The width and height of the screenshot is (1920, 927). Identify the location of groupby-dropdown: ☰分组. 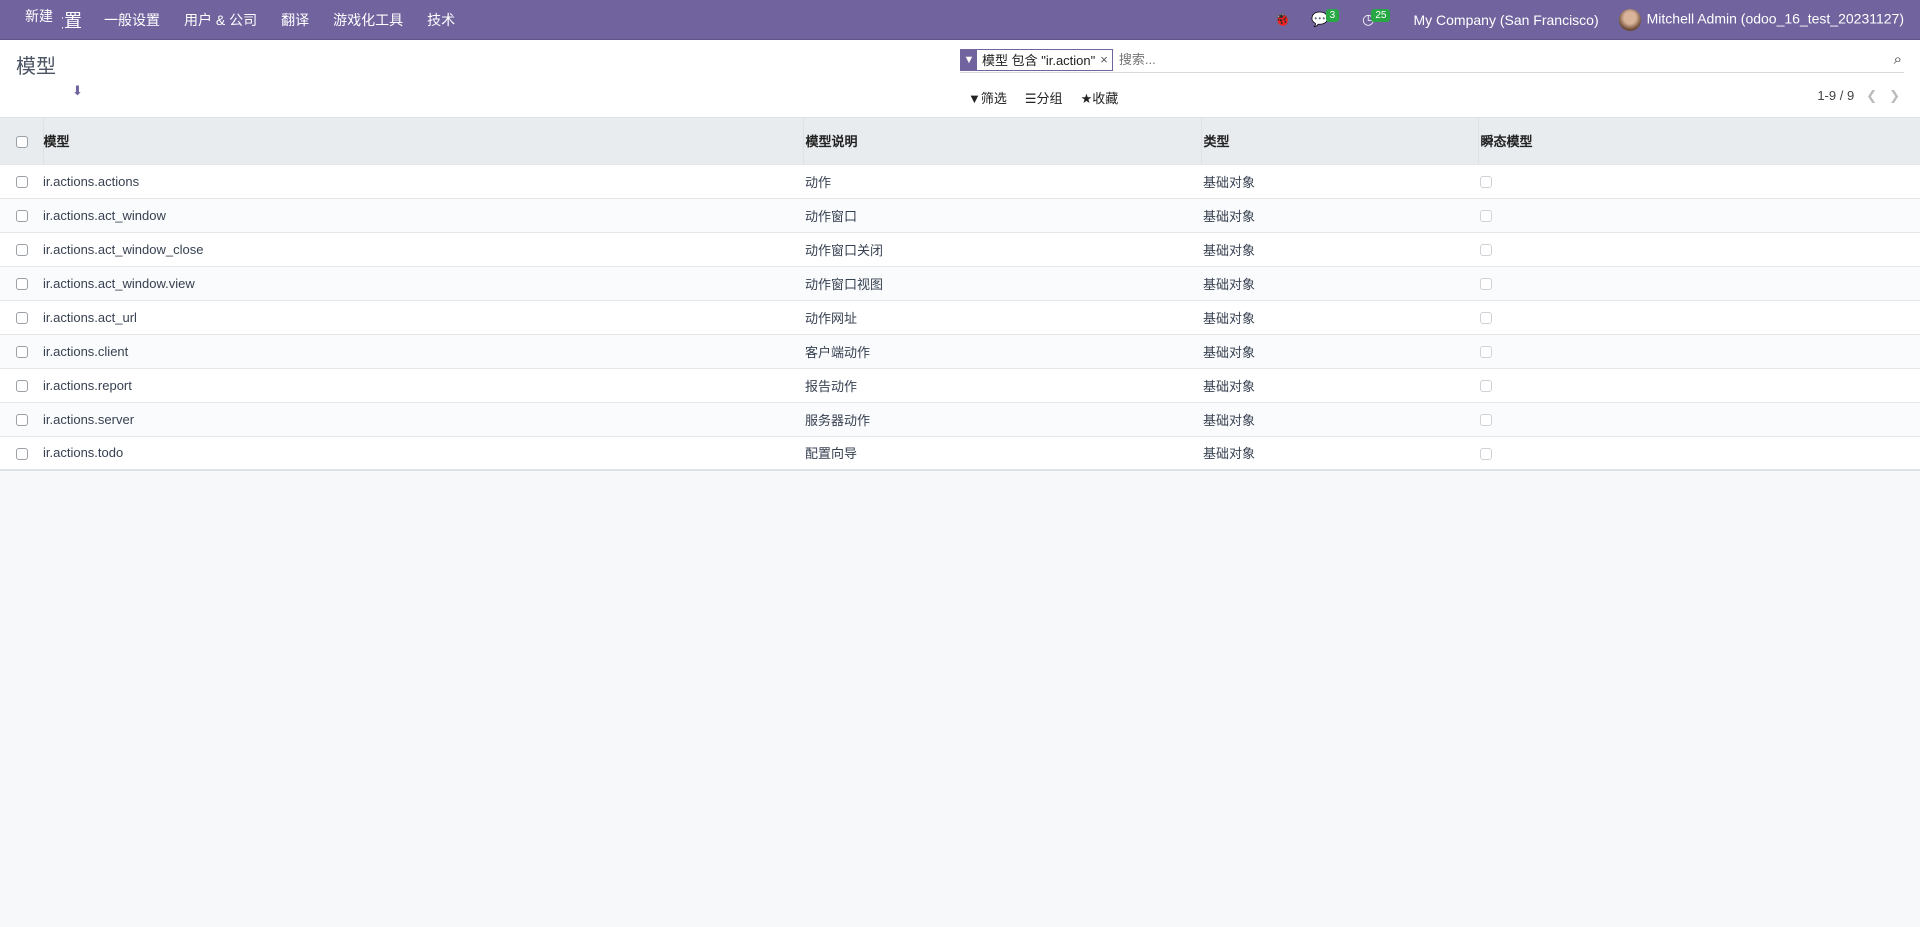
(1044, 97).